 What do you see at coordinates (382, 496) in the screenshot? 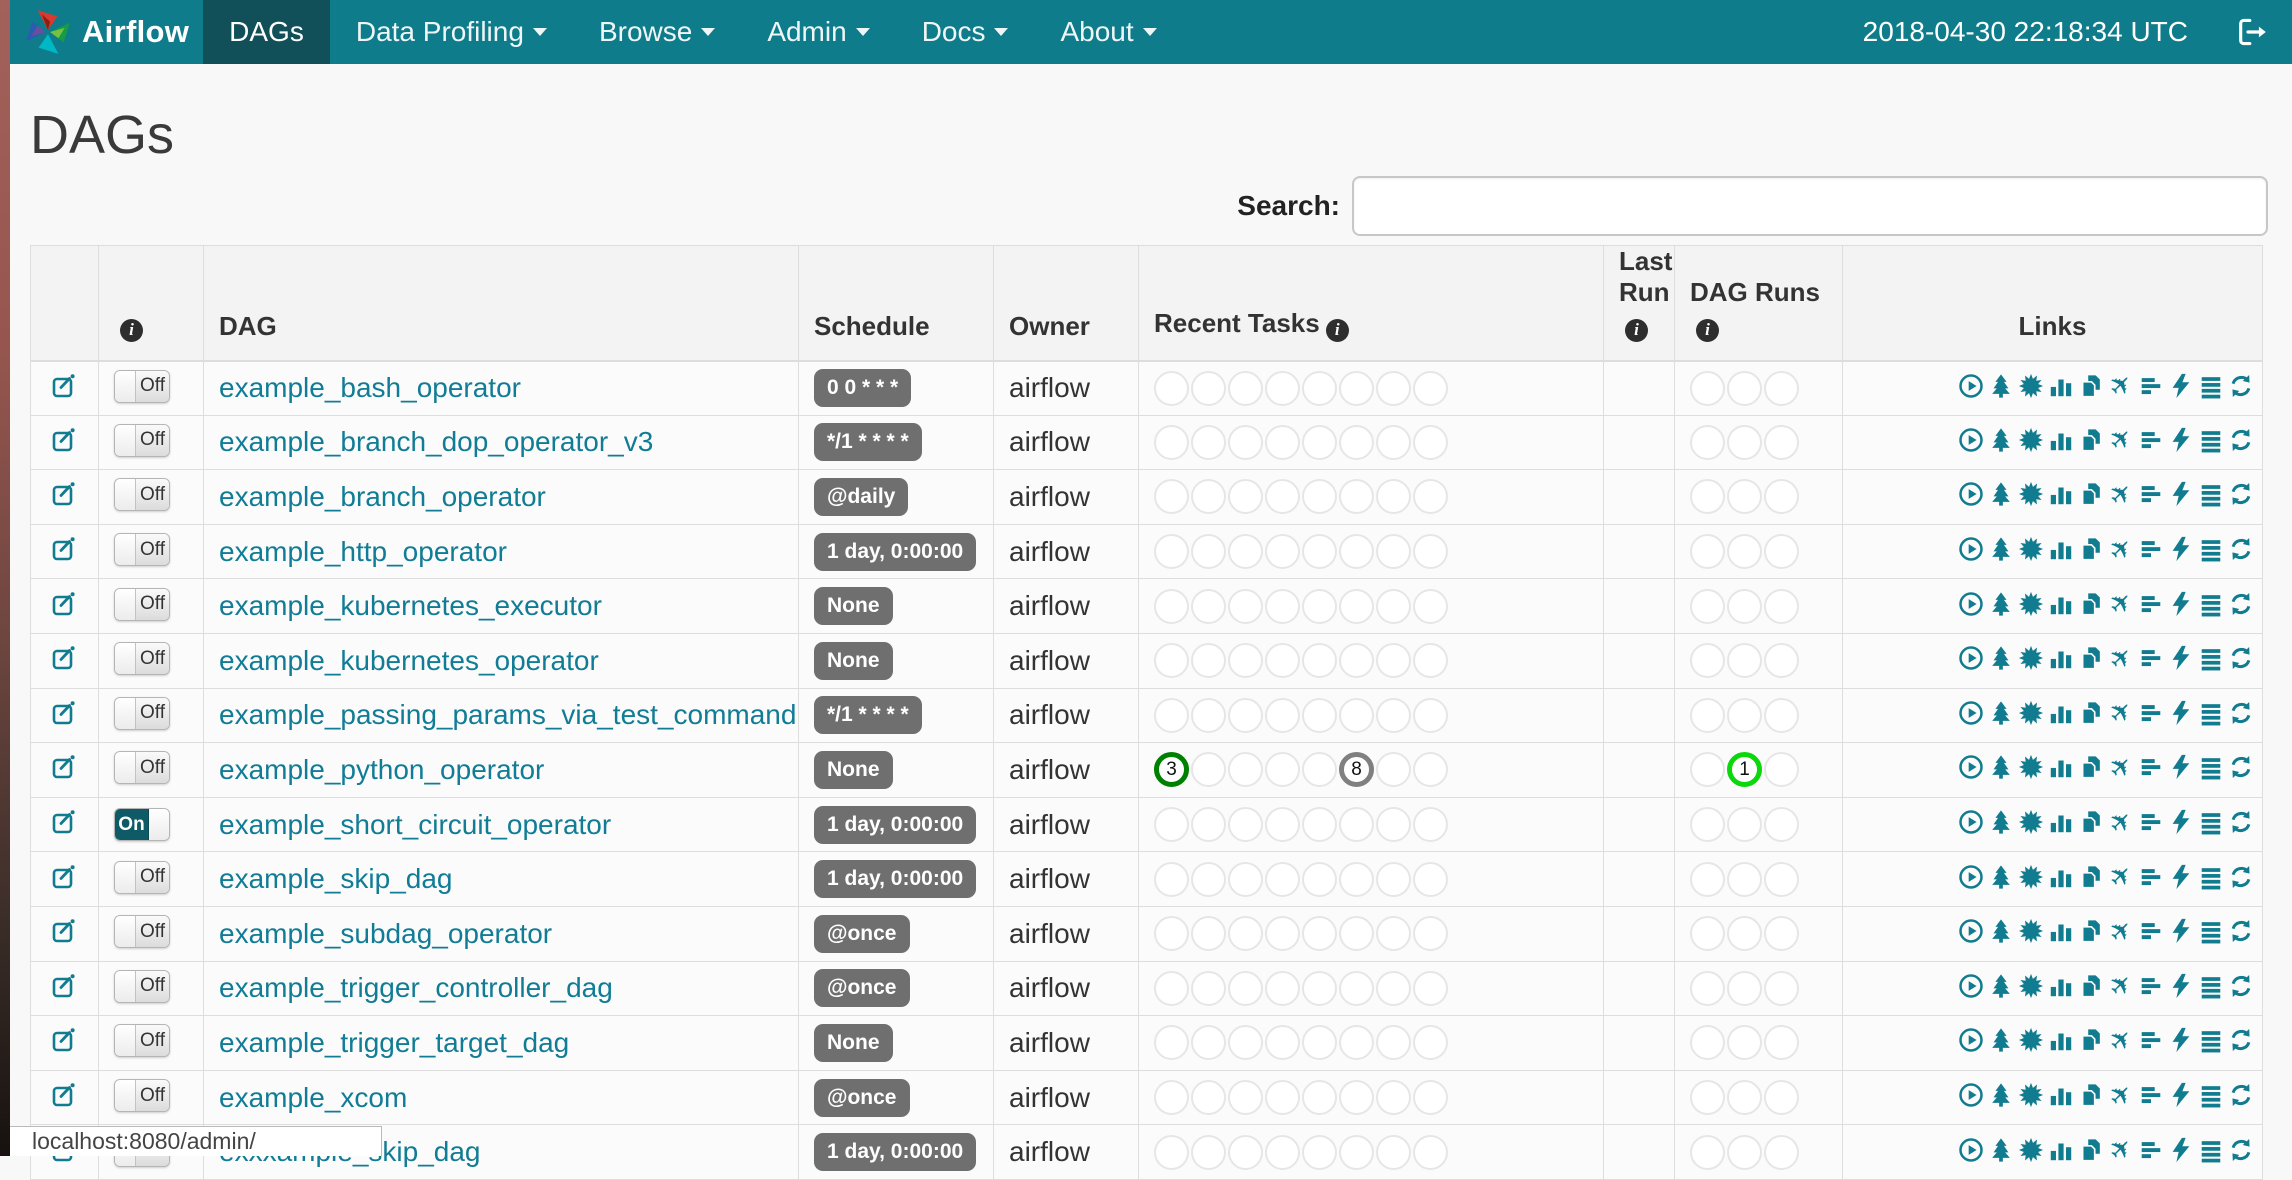
I see `dag-link: example_branch_operator` at bounding box center [382, 496].